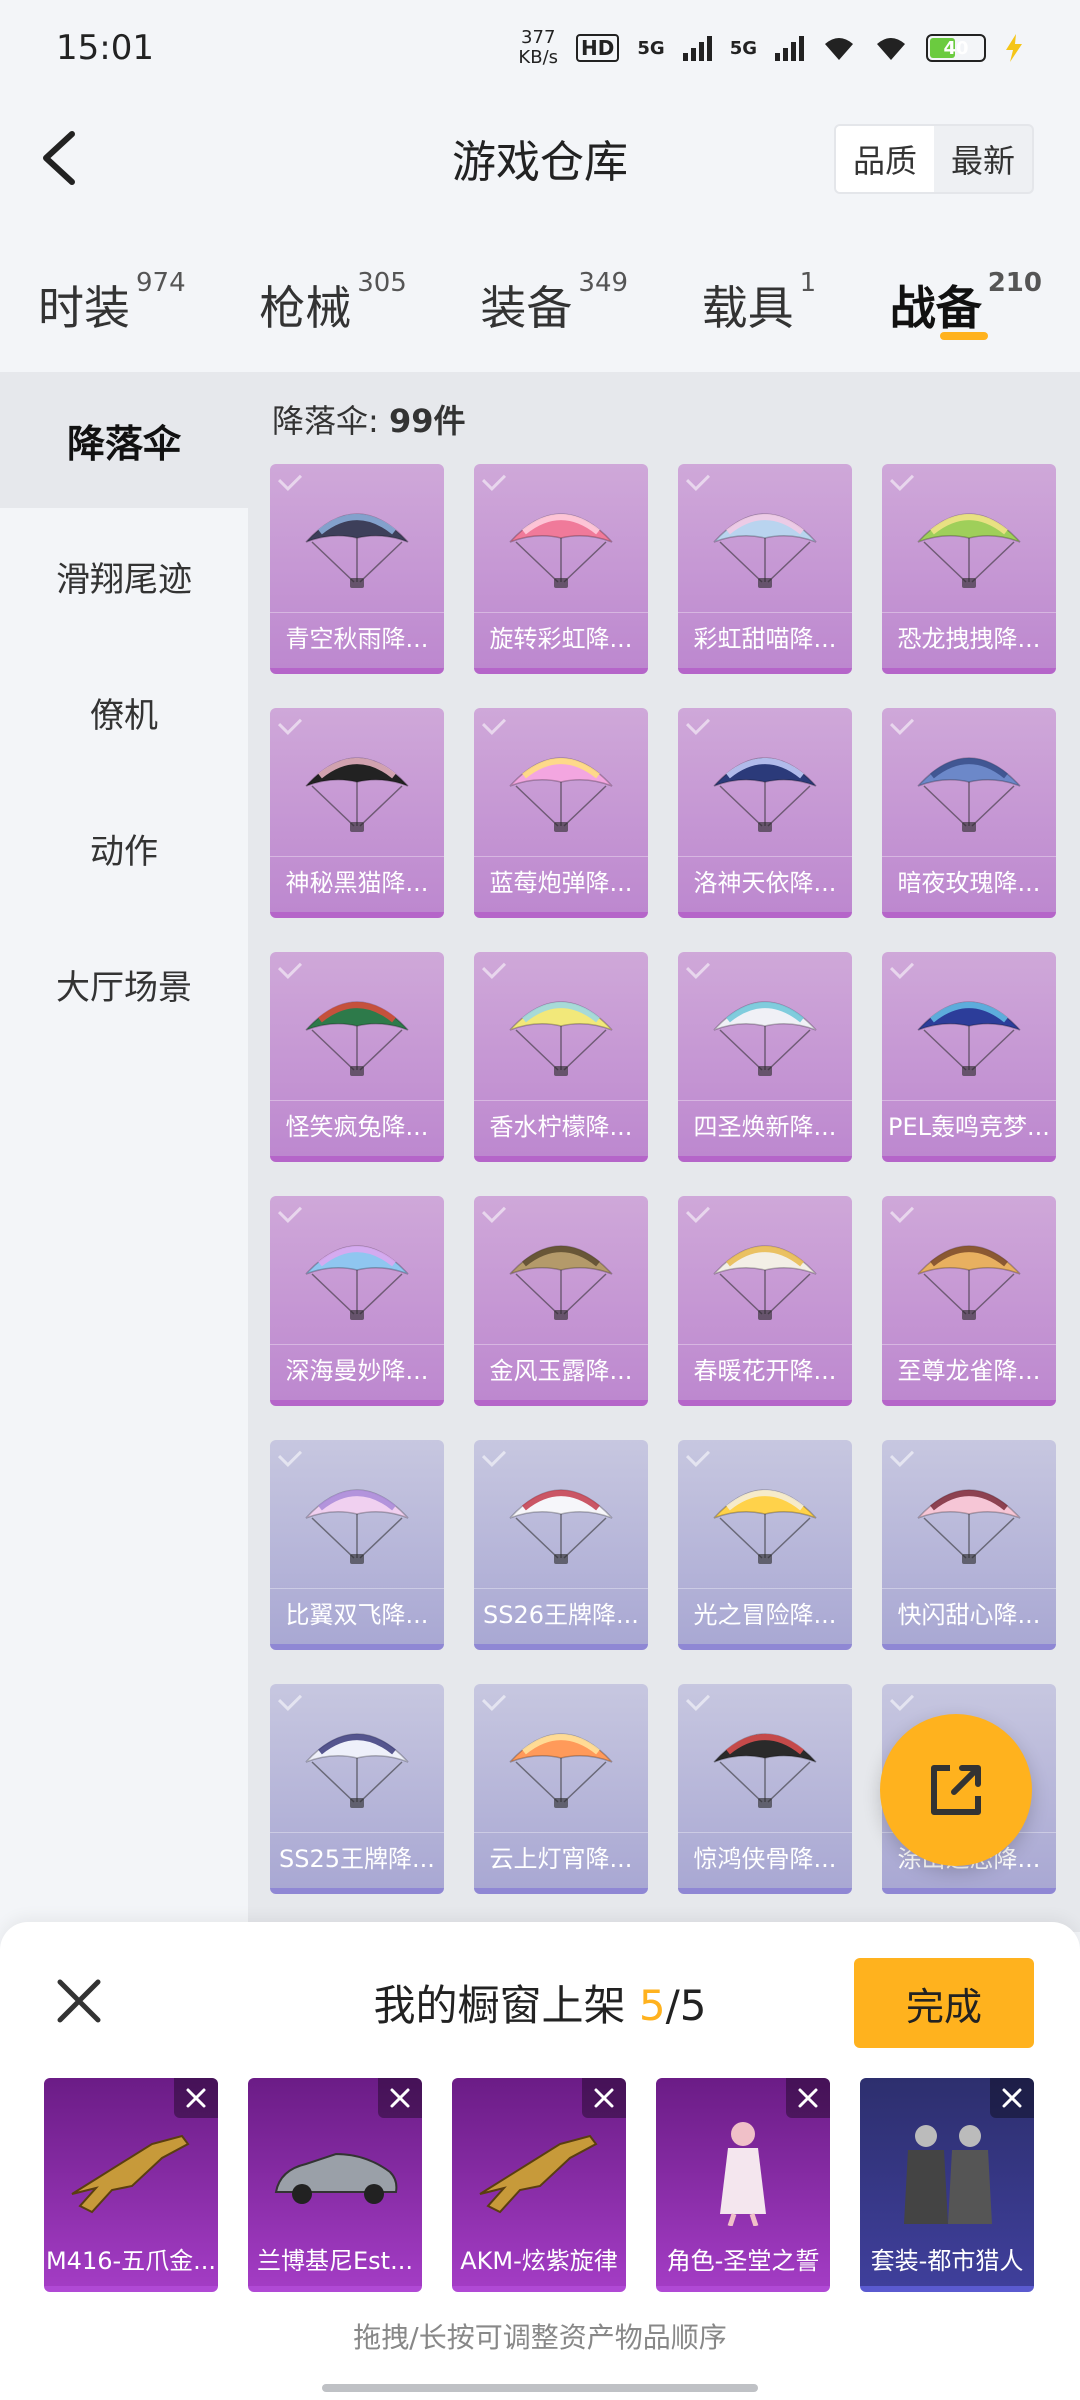 The image size is (1080, 2400). What do you see at coordinates (105, 48) in the screenshot?
I see `status-time: 15:01` at bounding box center [105, 48].